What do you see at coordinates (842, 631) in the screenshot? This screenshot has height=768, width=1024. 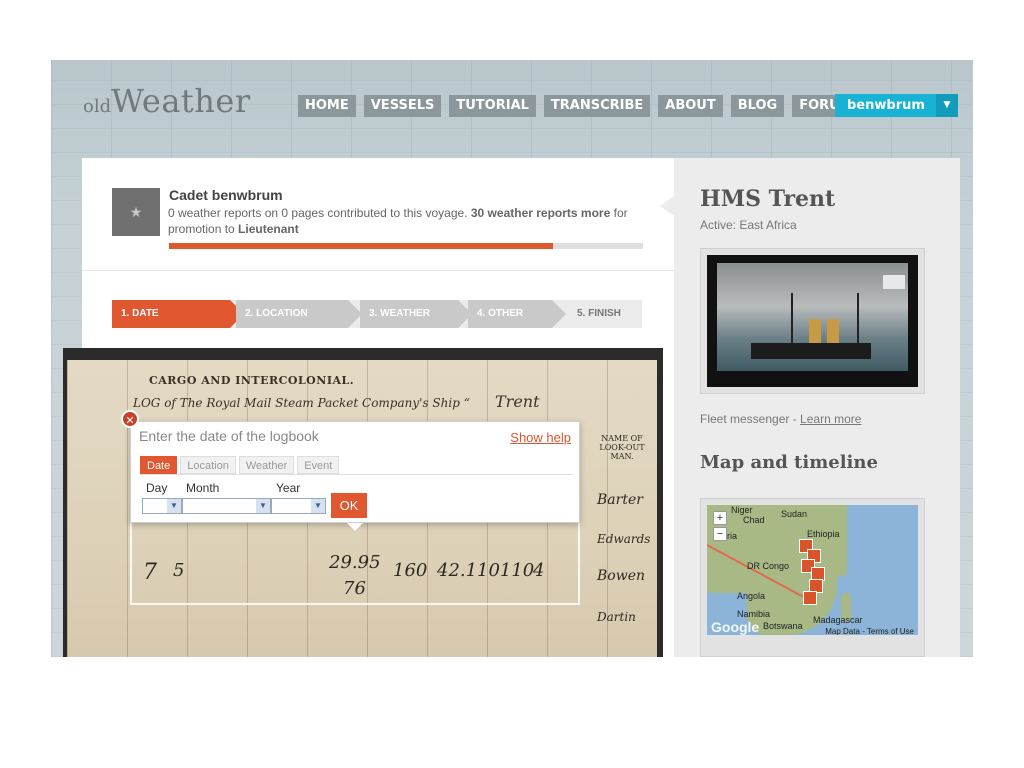 I see `map-data-link: Map Data` at bounding box center [842, 631].